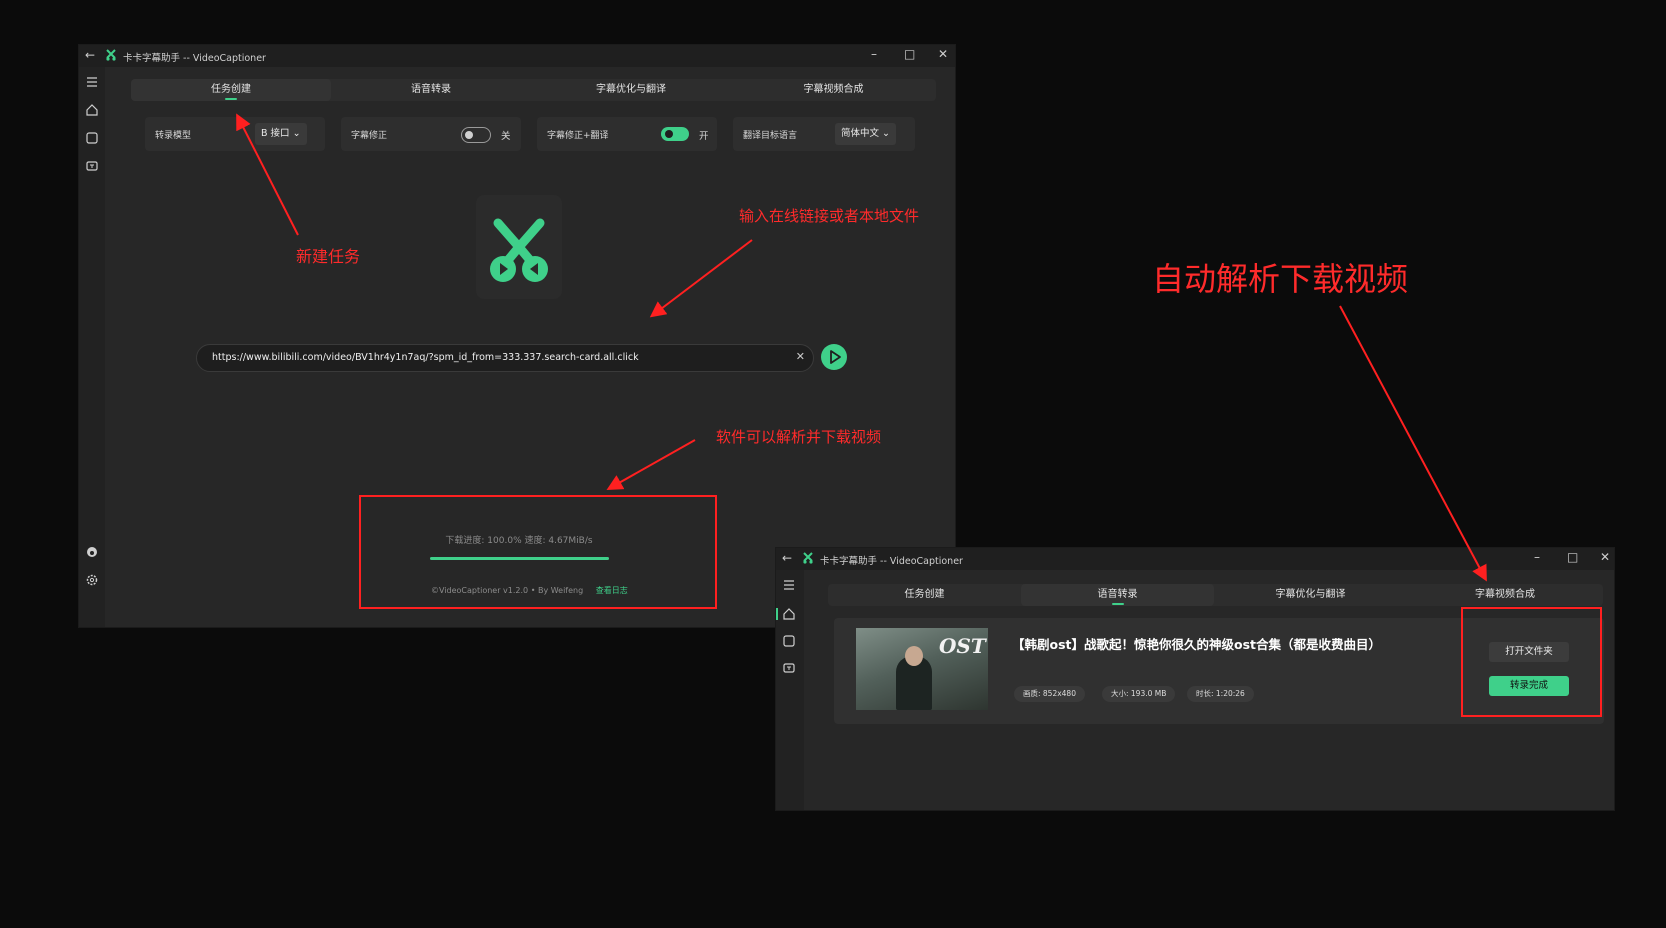 The height and width of the screenshot is (928, 1666). Describe the element at coordinates (704, 136) in the screenshot. I see `fix-translate-state: 开` at that location.